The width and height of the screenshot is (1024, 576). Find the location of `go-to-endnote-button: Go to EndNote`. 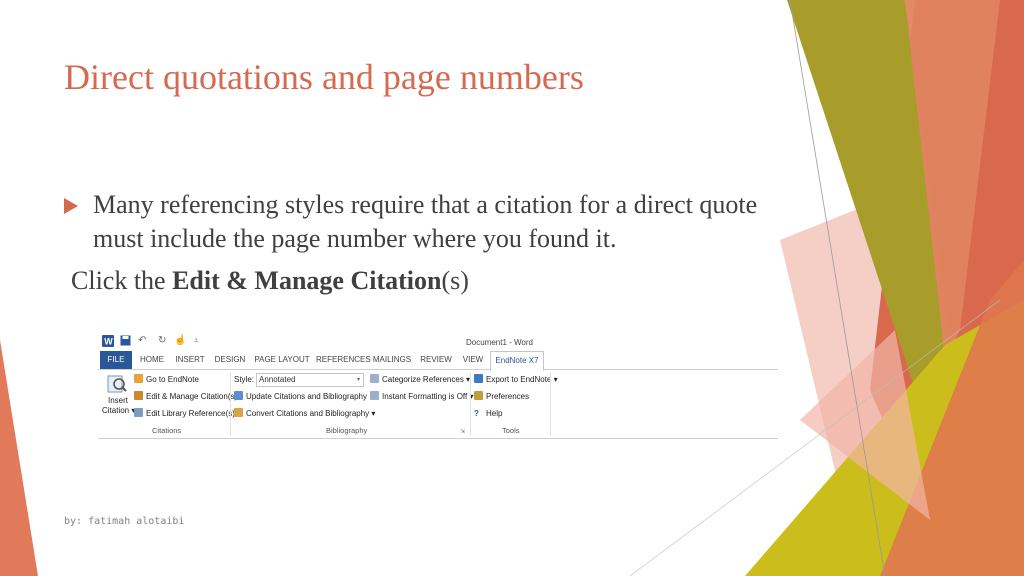

go-to-endnote-button: Go to EndNote is located at coordinates (166, 380).